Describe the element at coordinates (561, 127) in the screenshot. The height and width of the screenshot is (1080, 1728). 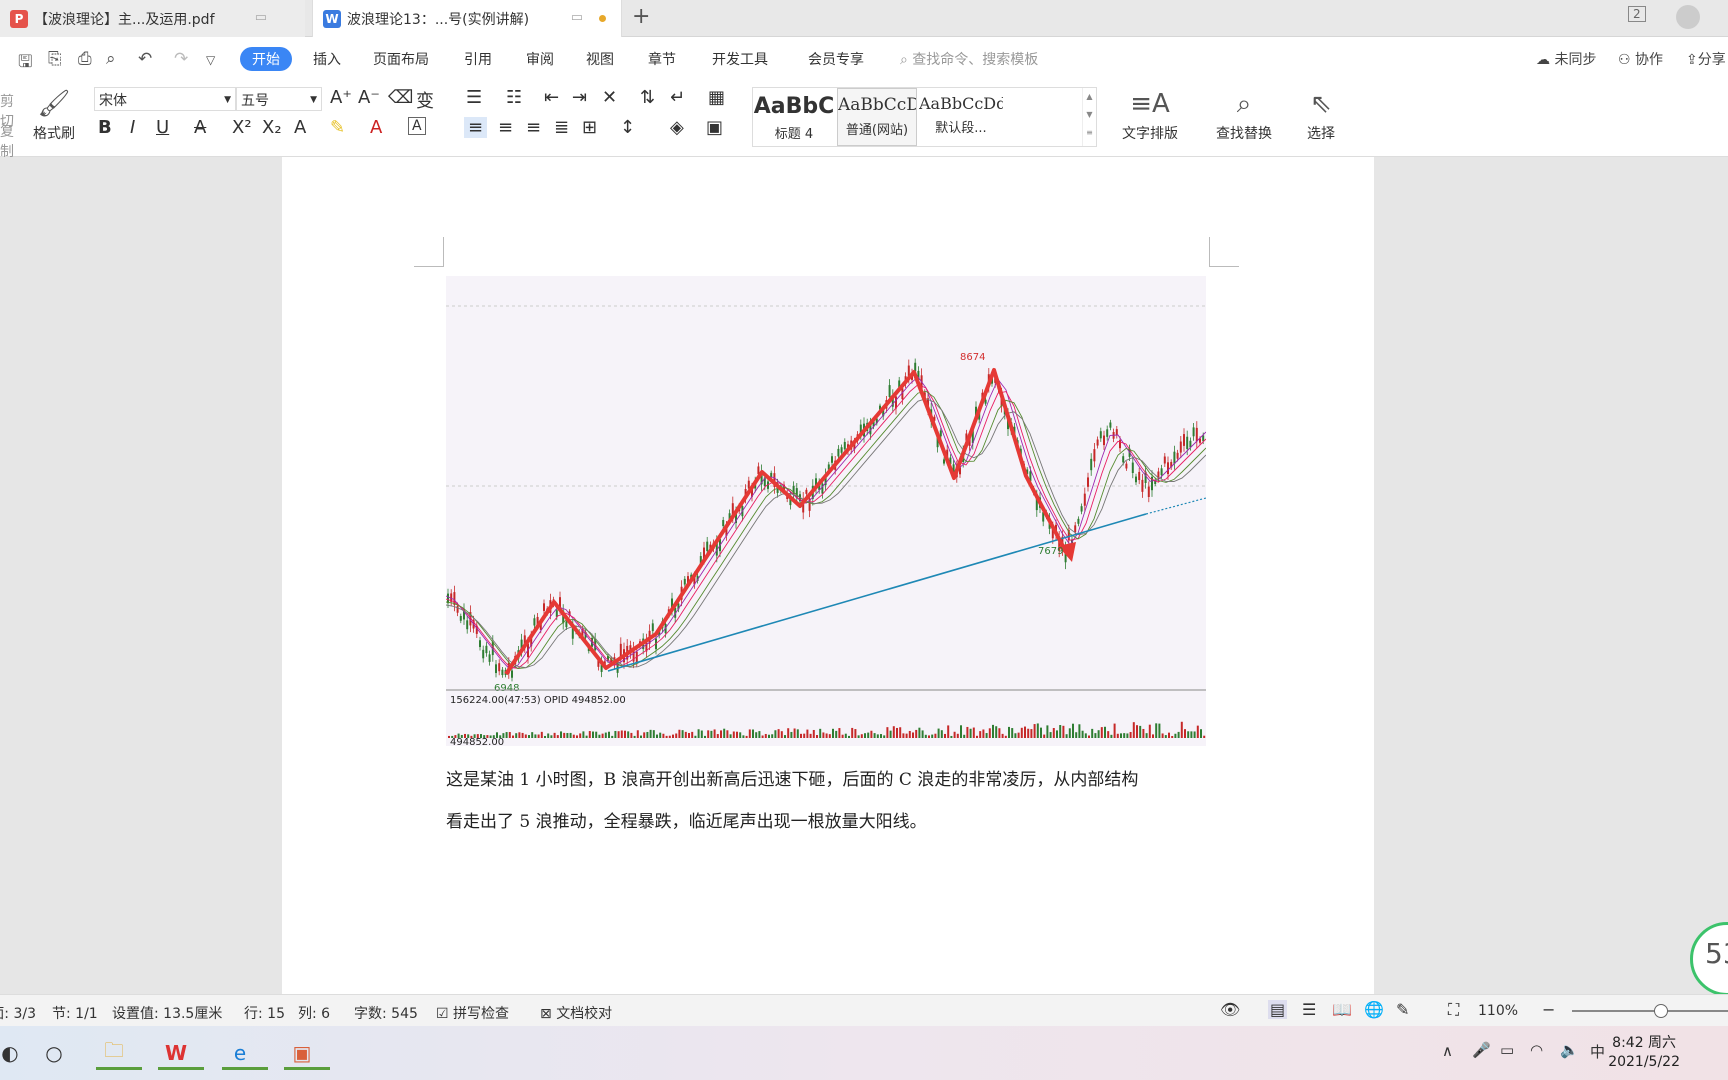
I see `justify-icon: ≣` at that location.